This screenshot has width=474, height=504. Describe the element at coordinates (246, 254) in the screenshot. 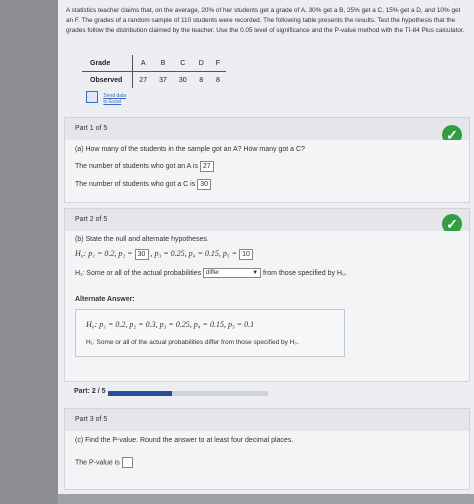

I see `p5-input: 10` at that location.